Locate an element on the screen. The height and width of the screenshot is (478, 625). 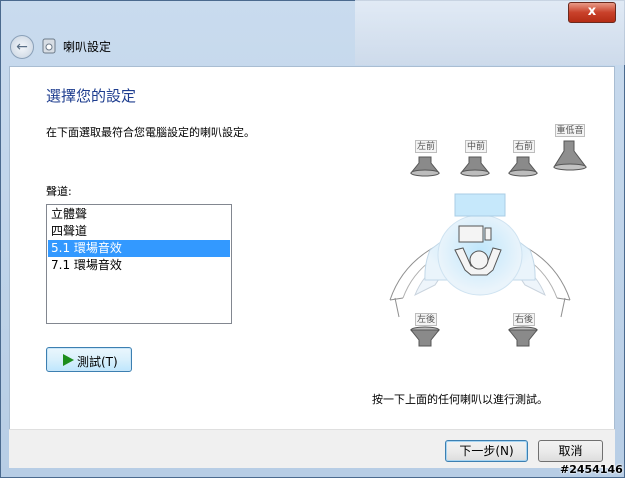
list-item-5-1: 5.1 環場音效 is located at coordinates (139, 248).